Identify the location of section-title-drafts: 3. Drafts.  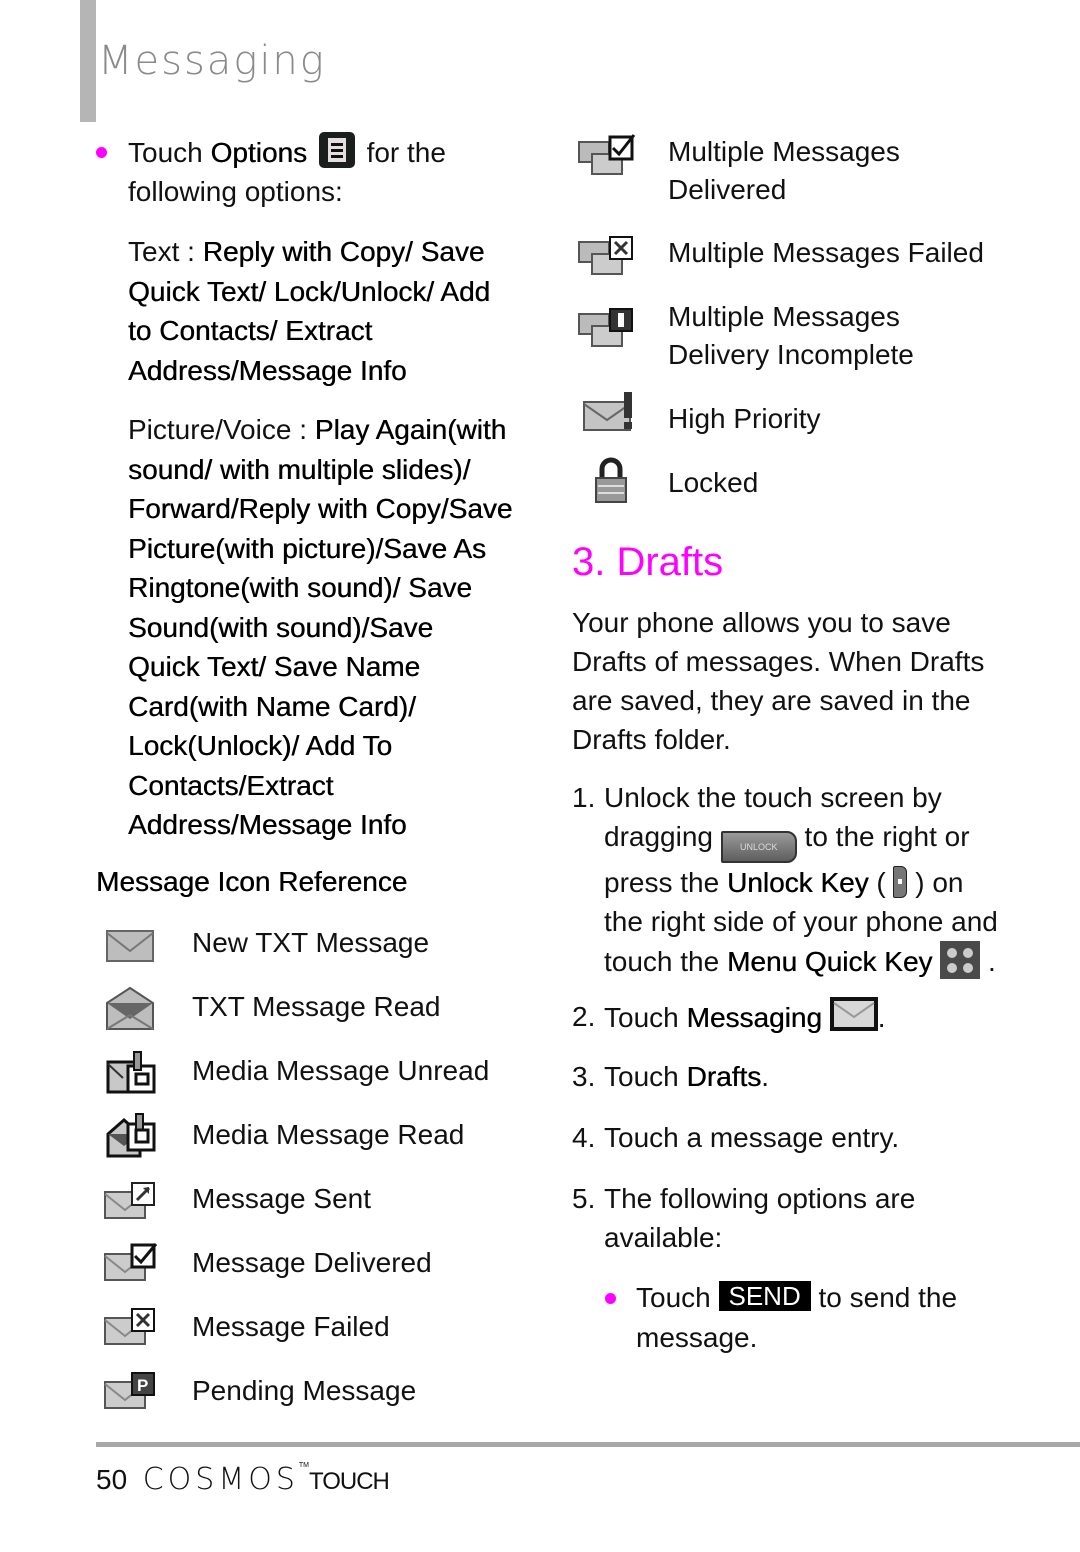
(648, 562).